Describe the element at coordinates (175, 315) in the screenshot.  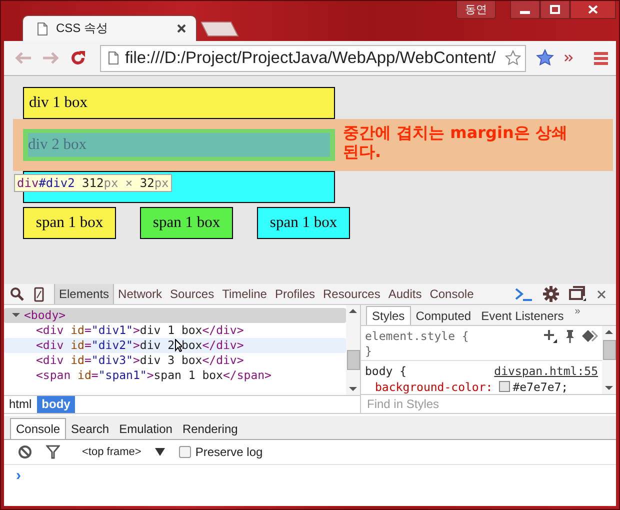
I see `dom-node-row: <body>` at that location.